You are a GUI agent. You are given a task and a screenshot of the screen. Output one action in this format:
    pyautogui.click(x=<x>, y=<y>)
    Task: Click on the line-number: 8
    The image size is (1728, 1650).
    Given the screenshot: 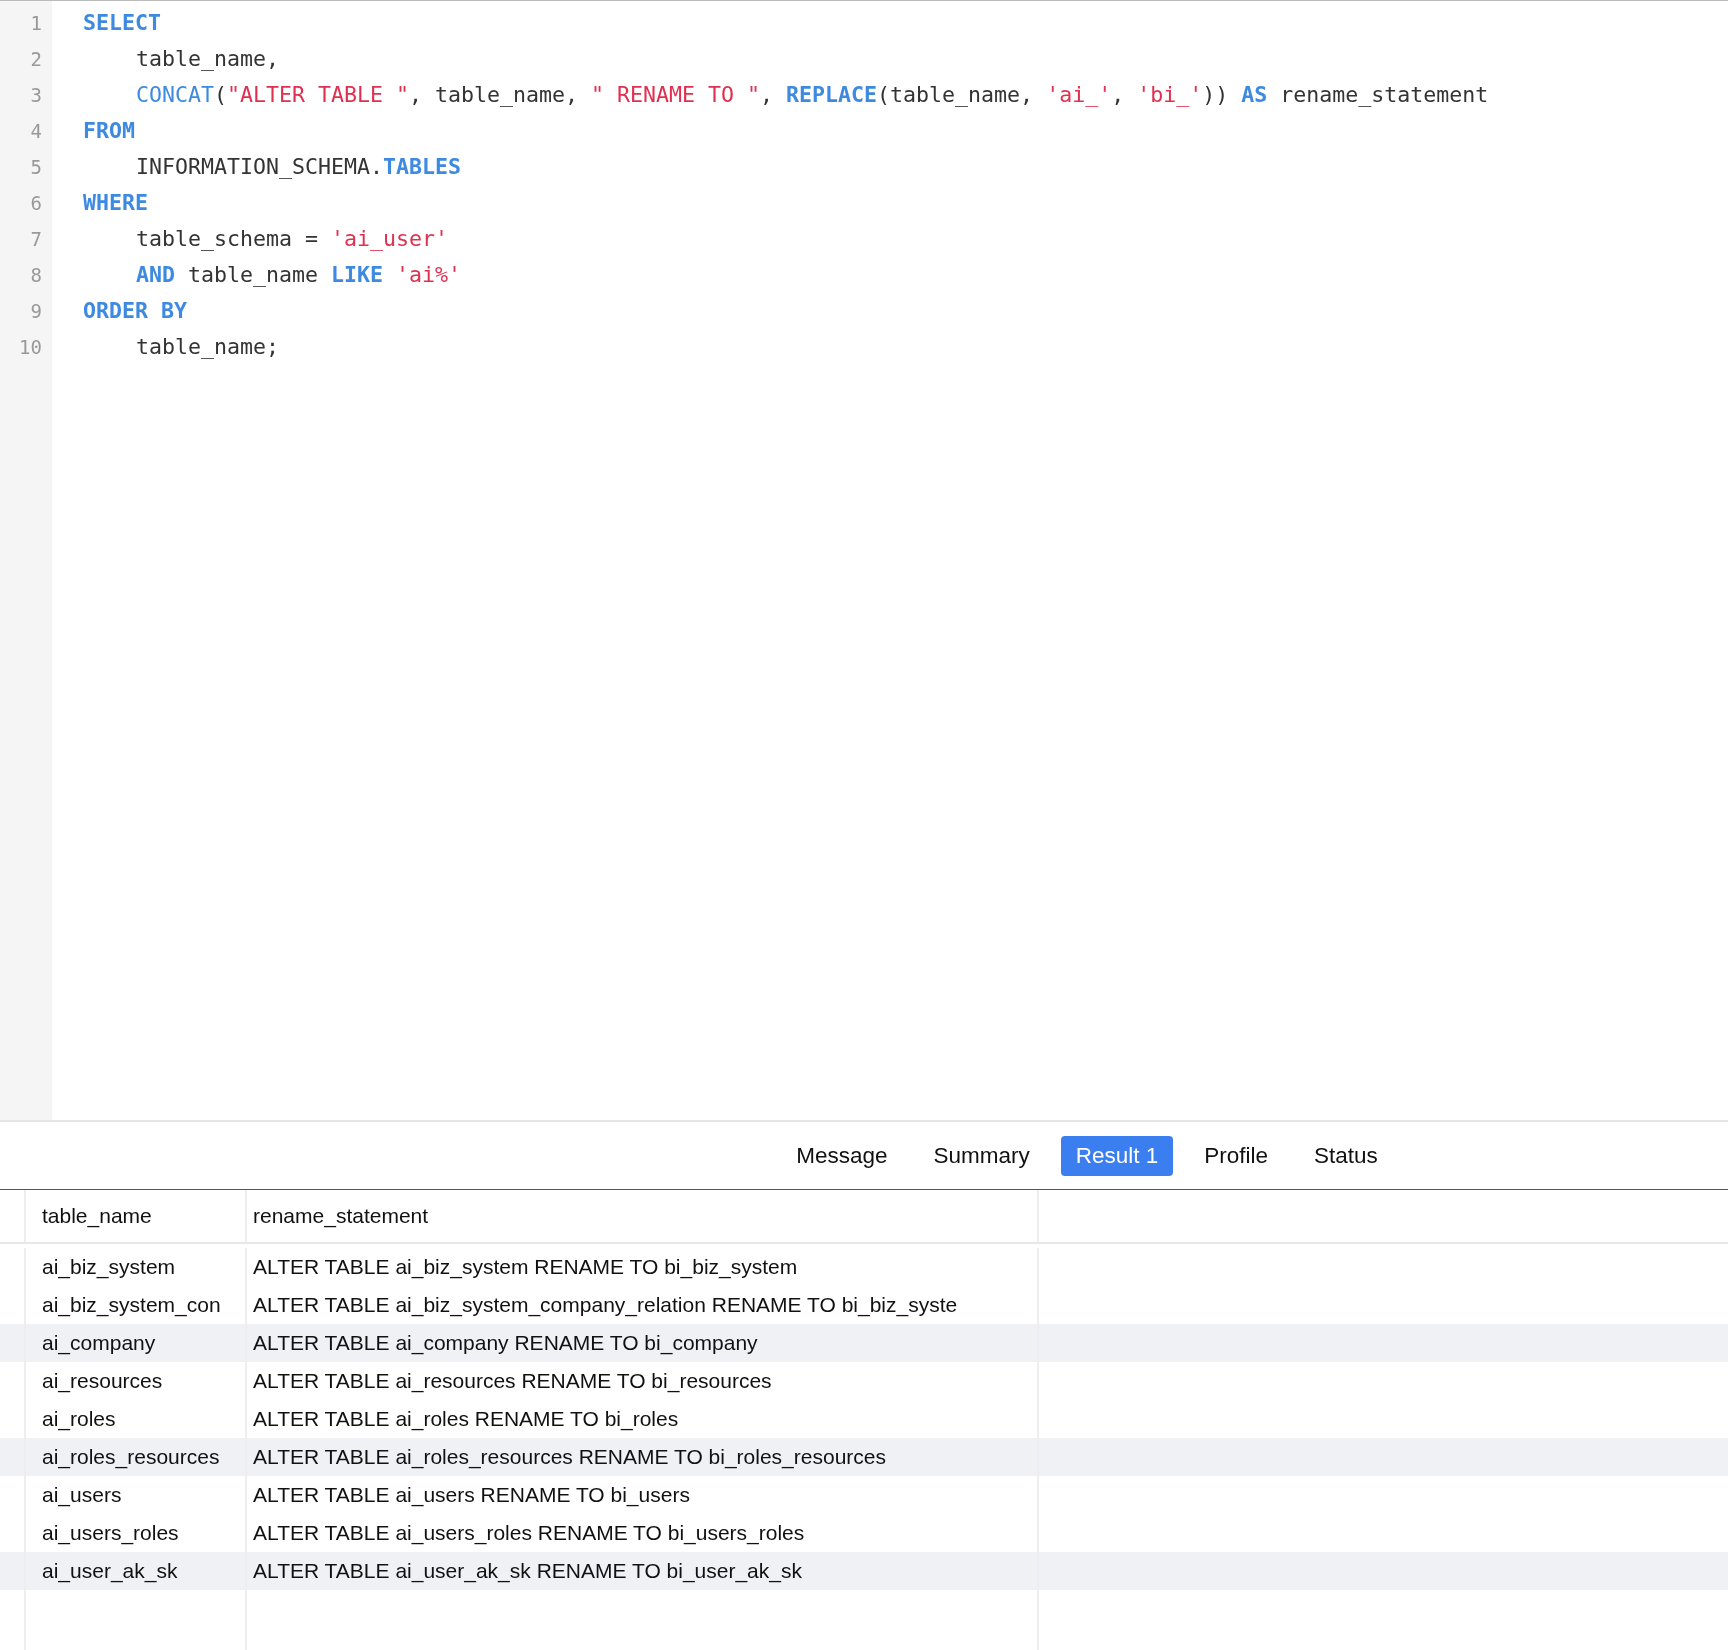 What is the action you would take?
    pyautogui.click(x=36, y=275)
    